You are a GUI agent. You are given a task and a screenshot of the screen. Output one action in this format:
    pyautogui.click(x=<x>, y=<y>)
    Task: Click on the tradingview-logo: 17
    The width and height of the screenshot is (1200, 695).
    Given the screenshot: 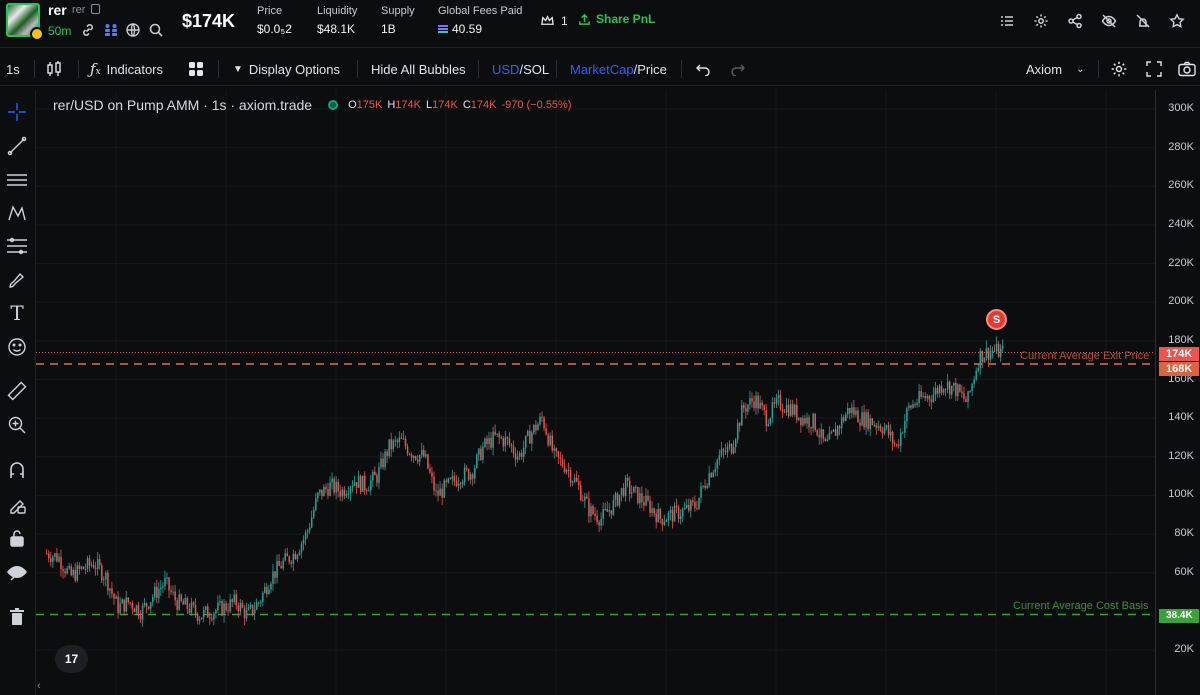 What is the action you would take?
    pyautogui.click(x=71, y=659)
    